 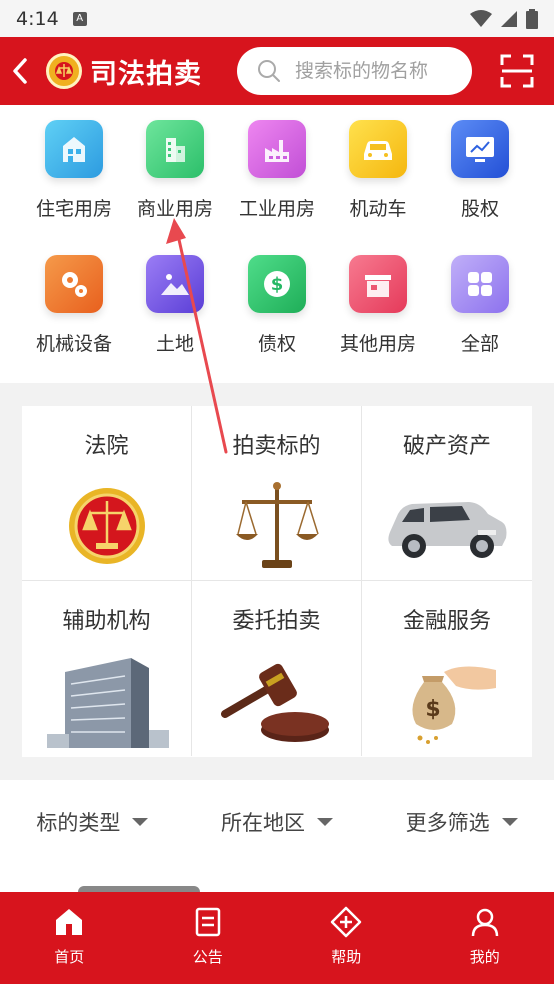 What do you see at coordinates (146, 74) in the screenshot?
I see `app-title: 司法拍卖` at bounding box center [146, 74].